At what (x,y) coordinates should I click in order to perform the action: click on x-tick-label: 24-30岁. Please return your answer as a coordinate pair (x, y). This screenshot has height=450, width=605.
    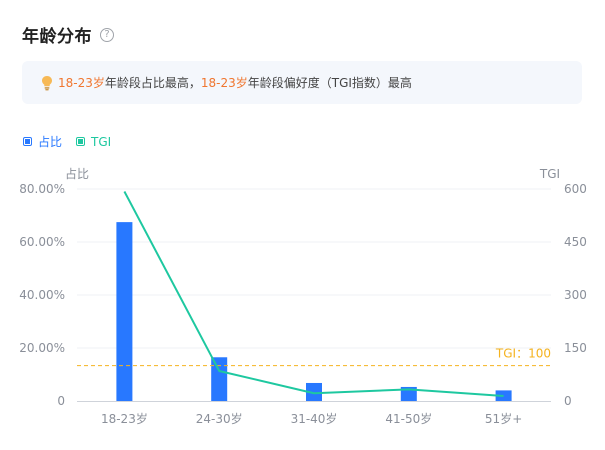
    Looking at the image, I should click on (219, 418).